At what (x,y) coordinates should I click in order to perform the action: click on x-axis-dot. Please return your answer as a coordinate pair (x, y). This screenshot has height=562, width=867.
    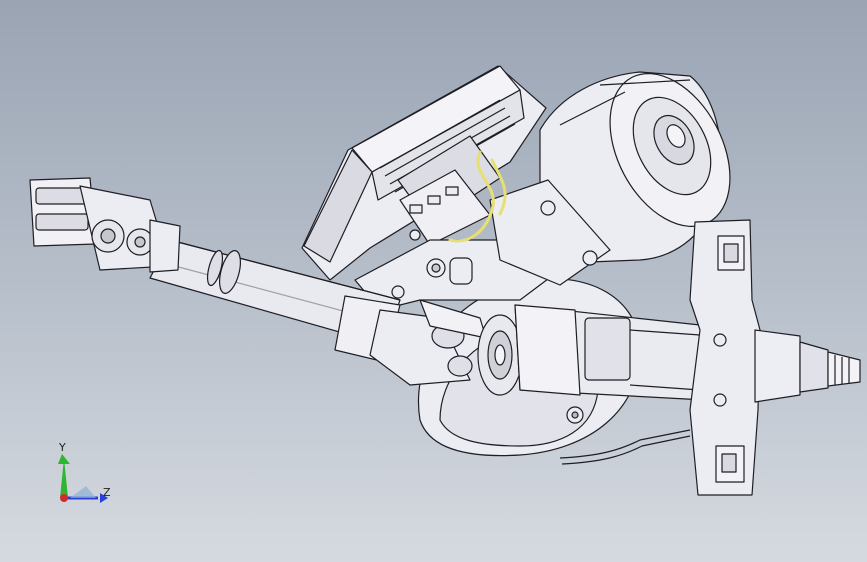
    Looking at the image, I should click on (64, 498).